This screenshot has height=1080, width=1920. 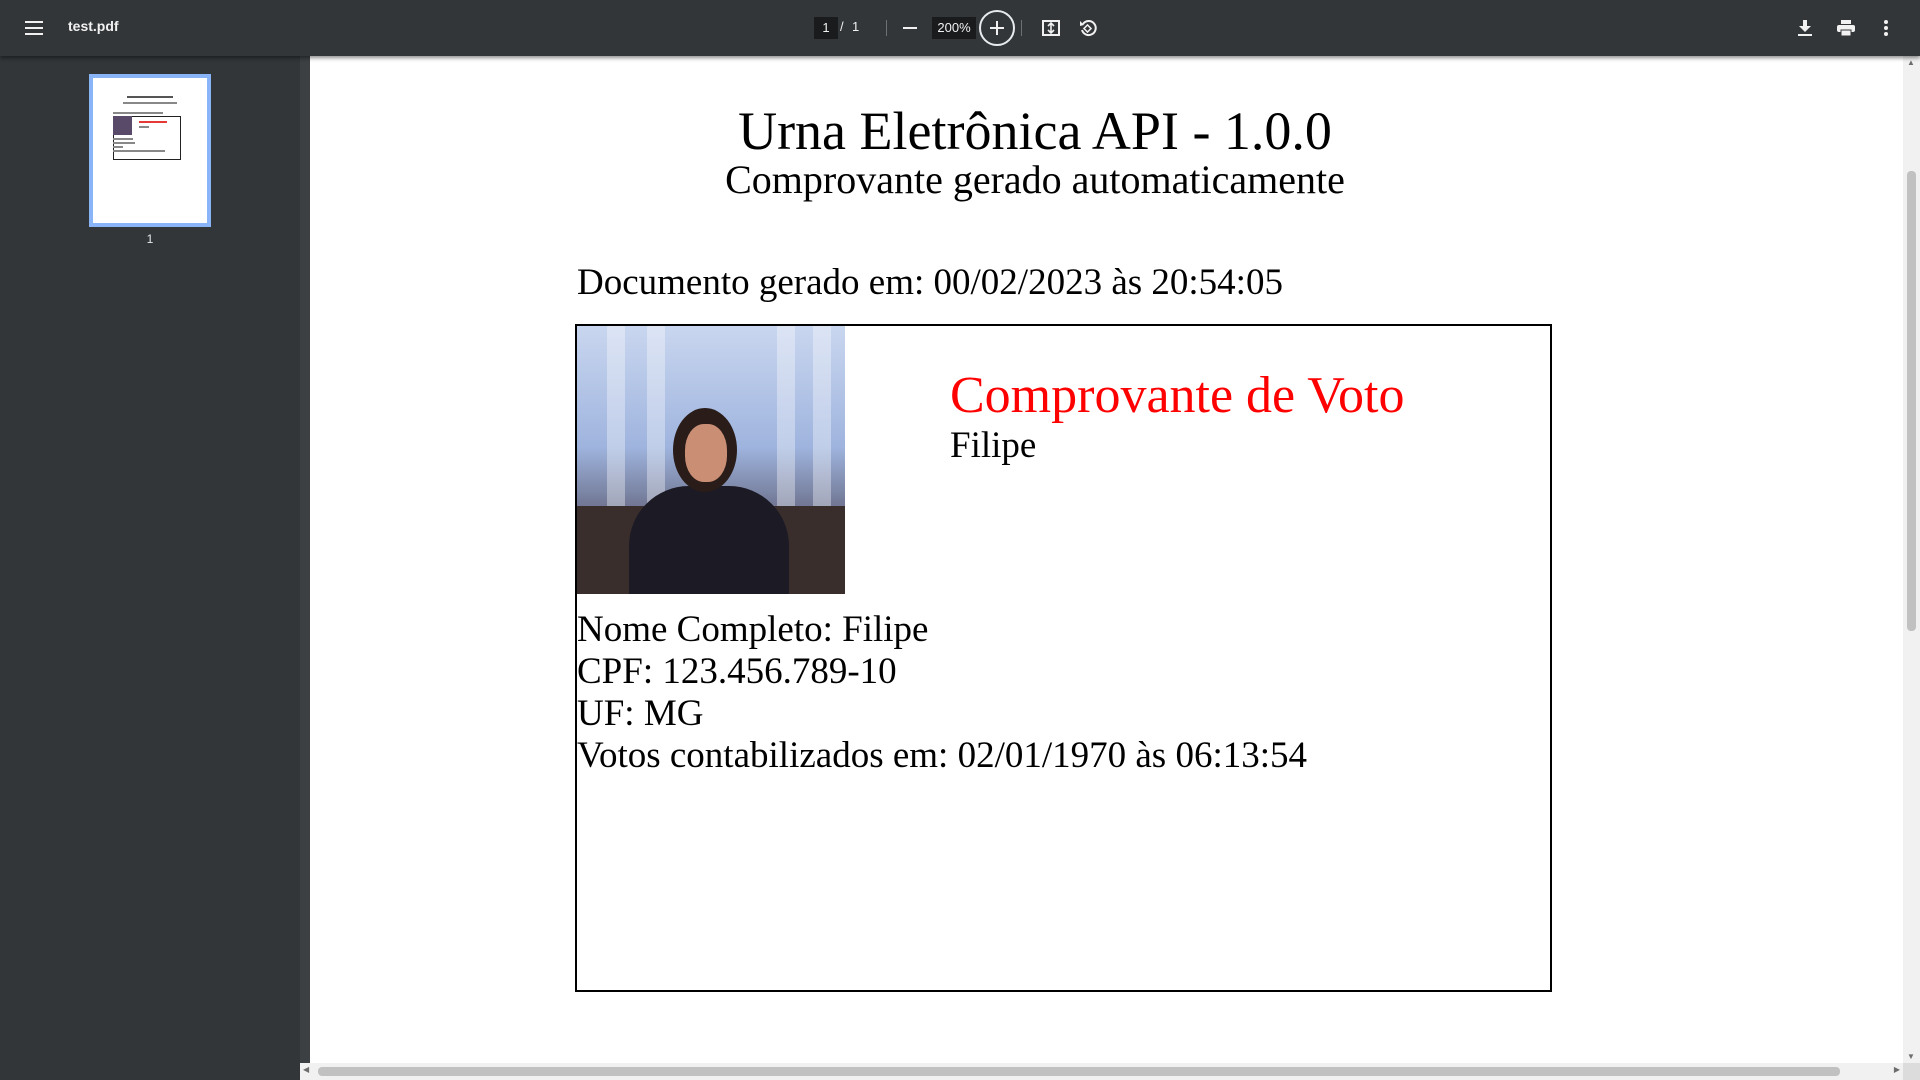 I want to click on thumbnail-sidebar: 1, so click(x=150, y=568).